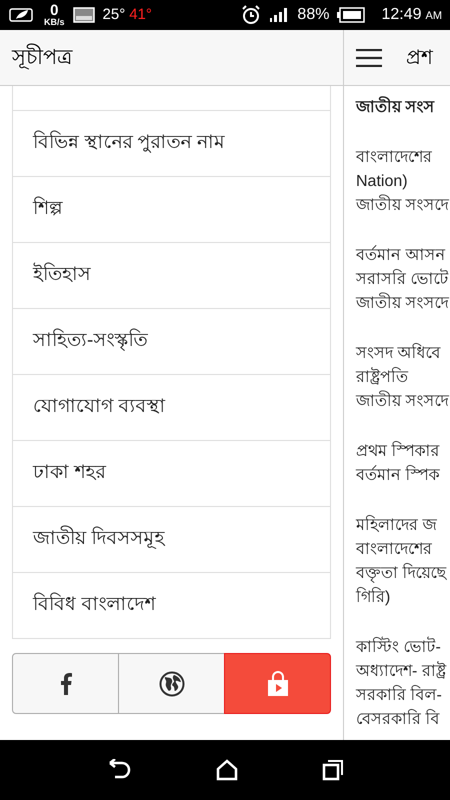  What do you see at coordinates (277, 683) in the screenshot?
I see `store-button` at bounding box center [277, 683].